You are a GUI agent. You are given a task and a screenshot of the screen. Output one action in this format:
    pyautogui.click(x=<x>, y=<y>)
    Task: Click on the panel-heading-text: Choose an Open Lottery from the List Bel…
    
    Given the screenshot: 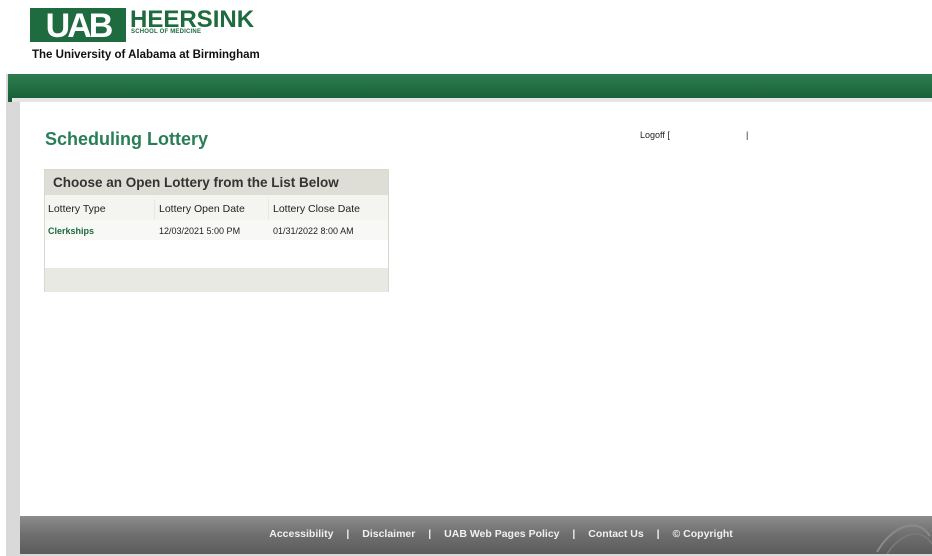 What is the action you would take?
    pyautogui.click(x=196, y=182)
    